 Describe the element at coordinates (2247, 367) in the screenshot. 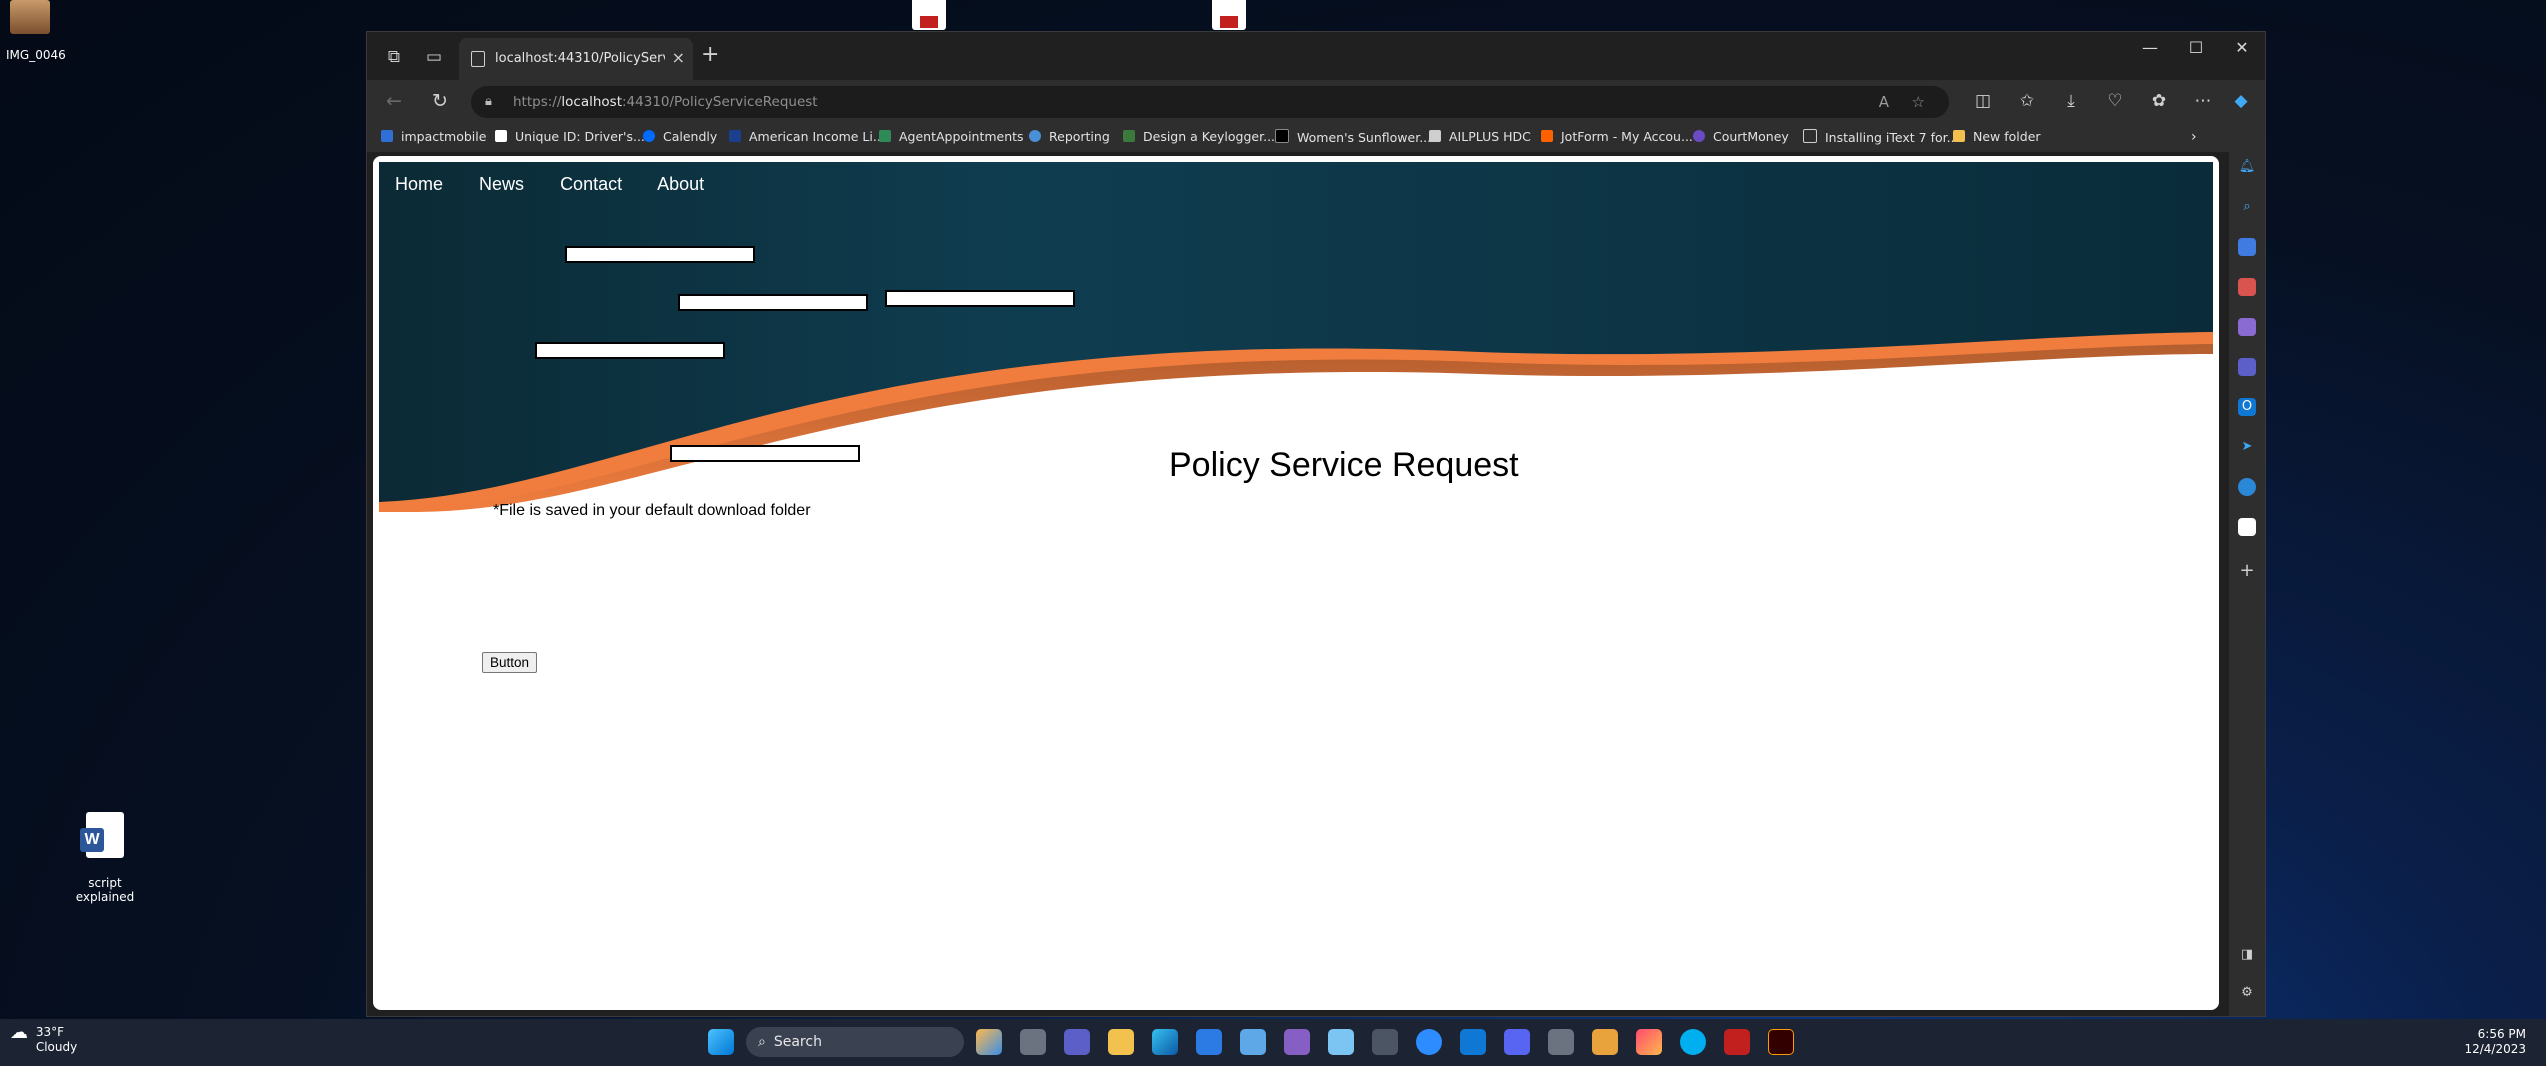

I see `office-icon` at that location.